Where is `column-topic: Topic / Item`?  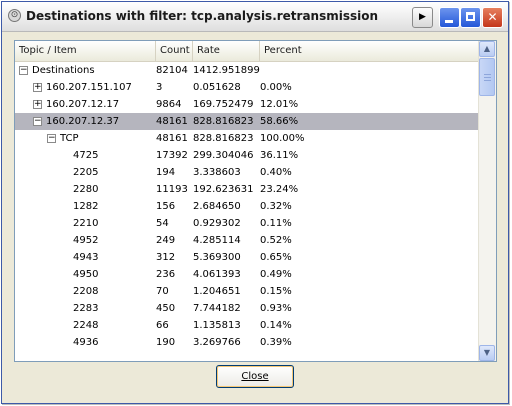
column-topic: Topic / Item is located at coordinates (85, 51).